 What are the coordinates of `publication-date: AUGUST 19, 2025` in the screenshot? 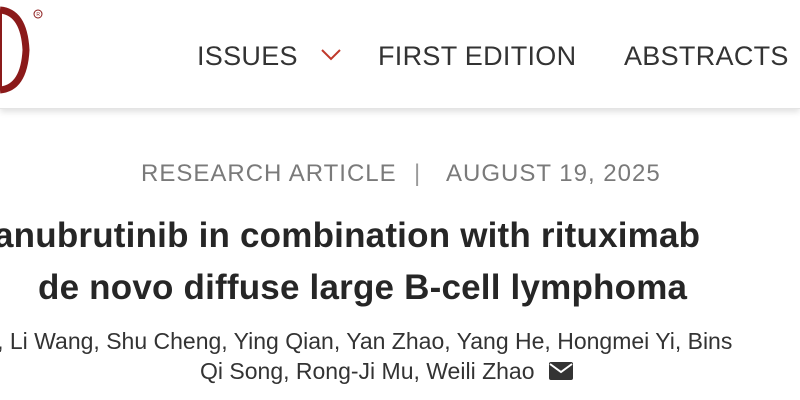 It's located at (553, 173).